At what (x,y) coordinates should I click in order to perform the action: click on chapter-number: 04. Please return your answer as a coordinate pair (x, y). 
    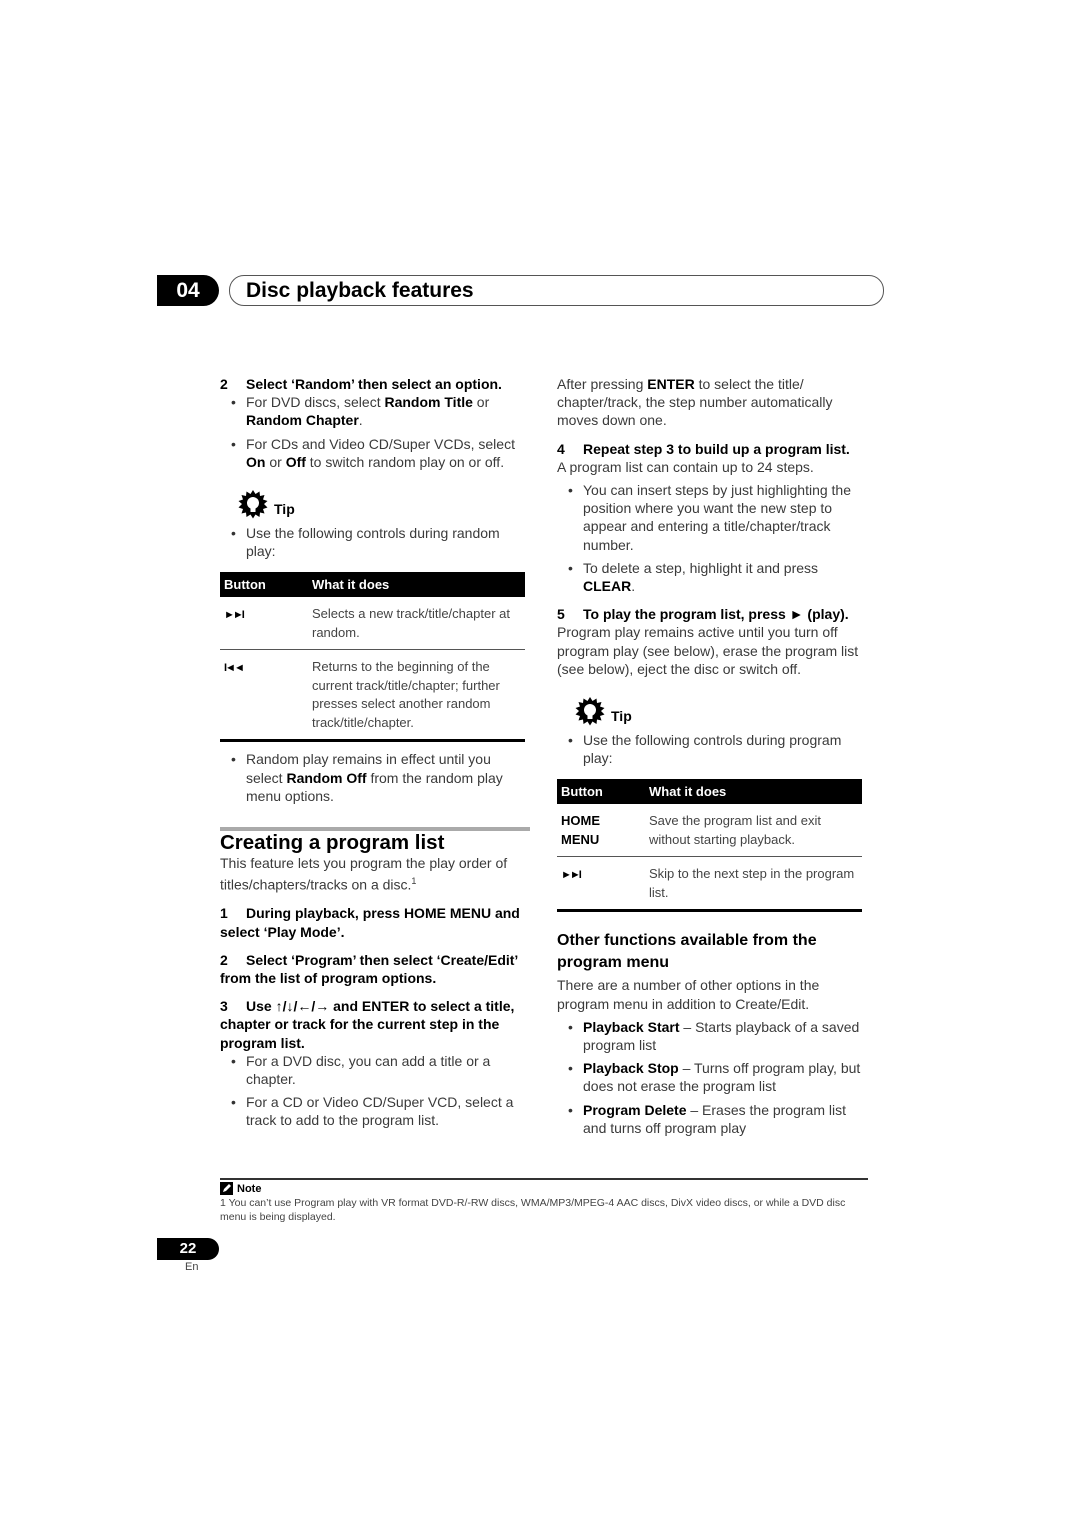
    Looking at the image, I should click on (188, 290).